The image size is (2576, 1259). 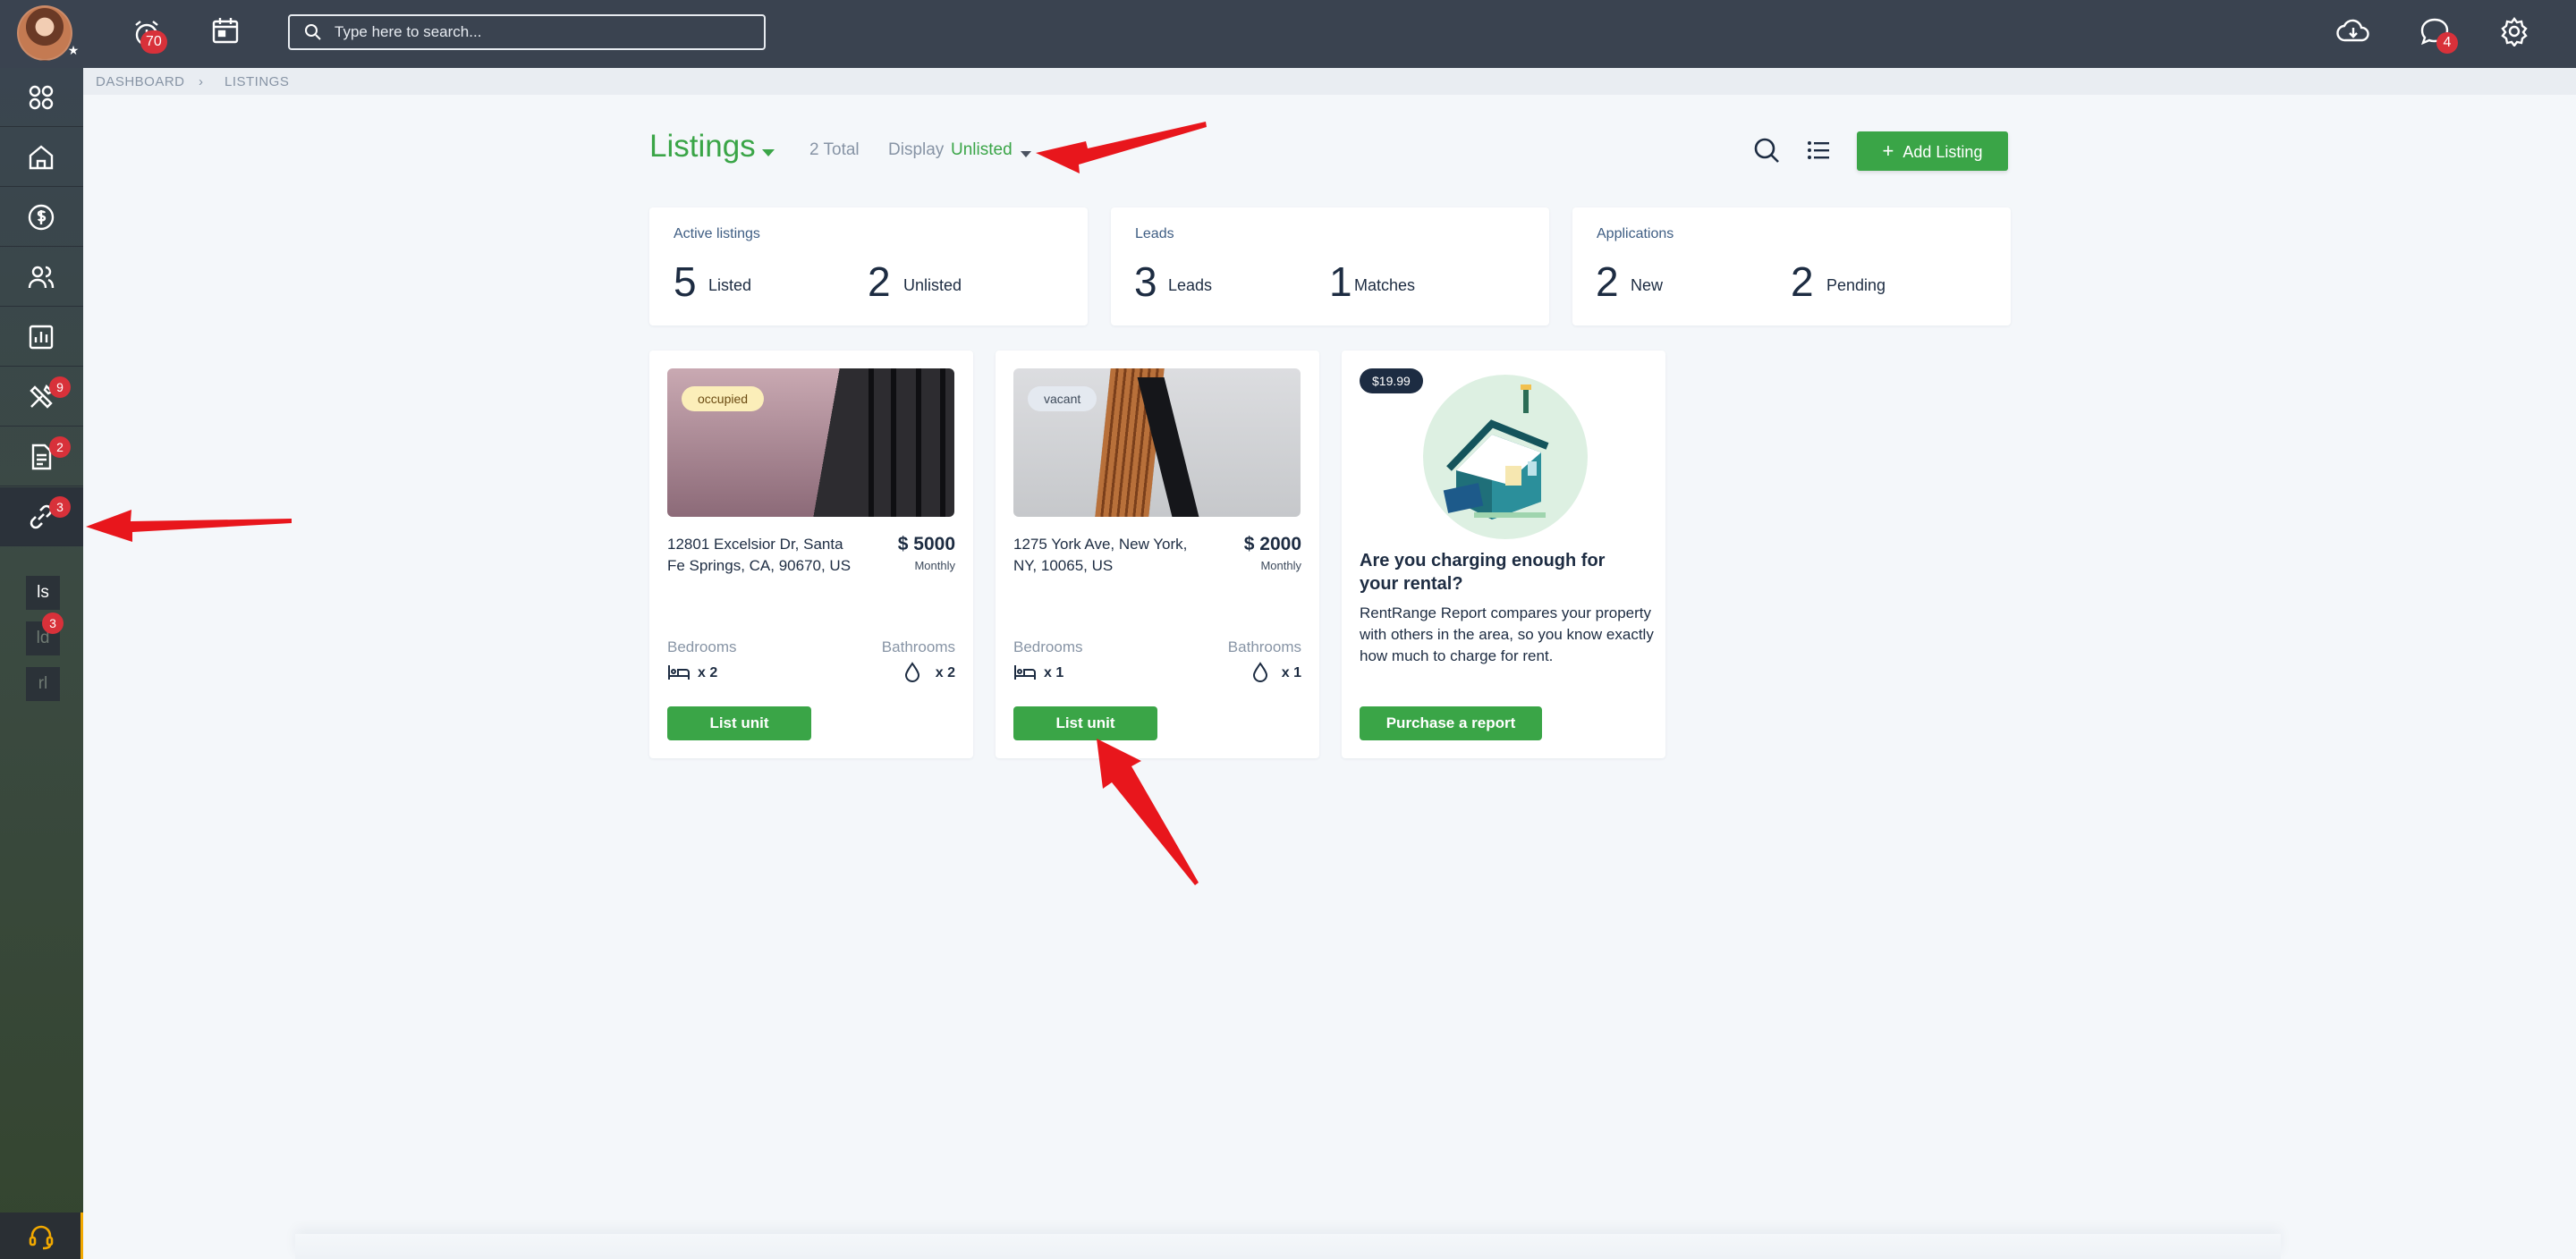 I want to click on stat-number: 1, so click(x=1340, y=281).